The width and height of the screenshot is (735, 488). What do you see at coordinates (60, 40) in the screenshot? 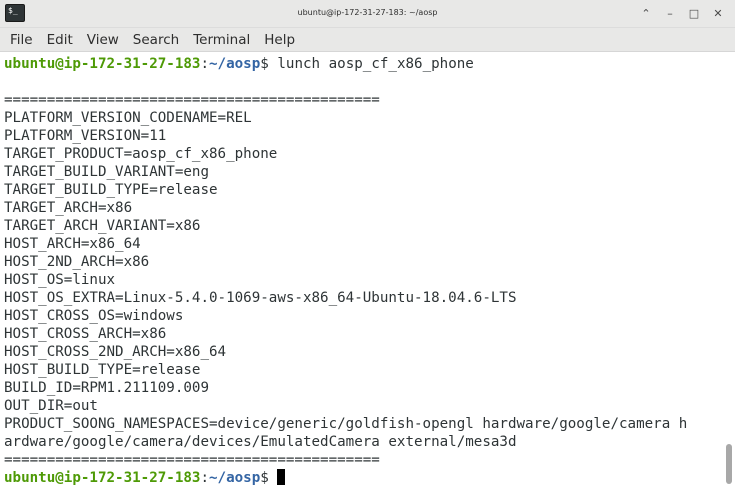
I see `menu-edit: Edit` at bounding box center [60, 40].